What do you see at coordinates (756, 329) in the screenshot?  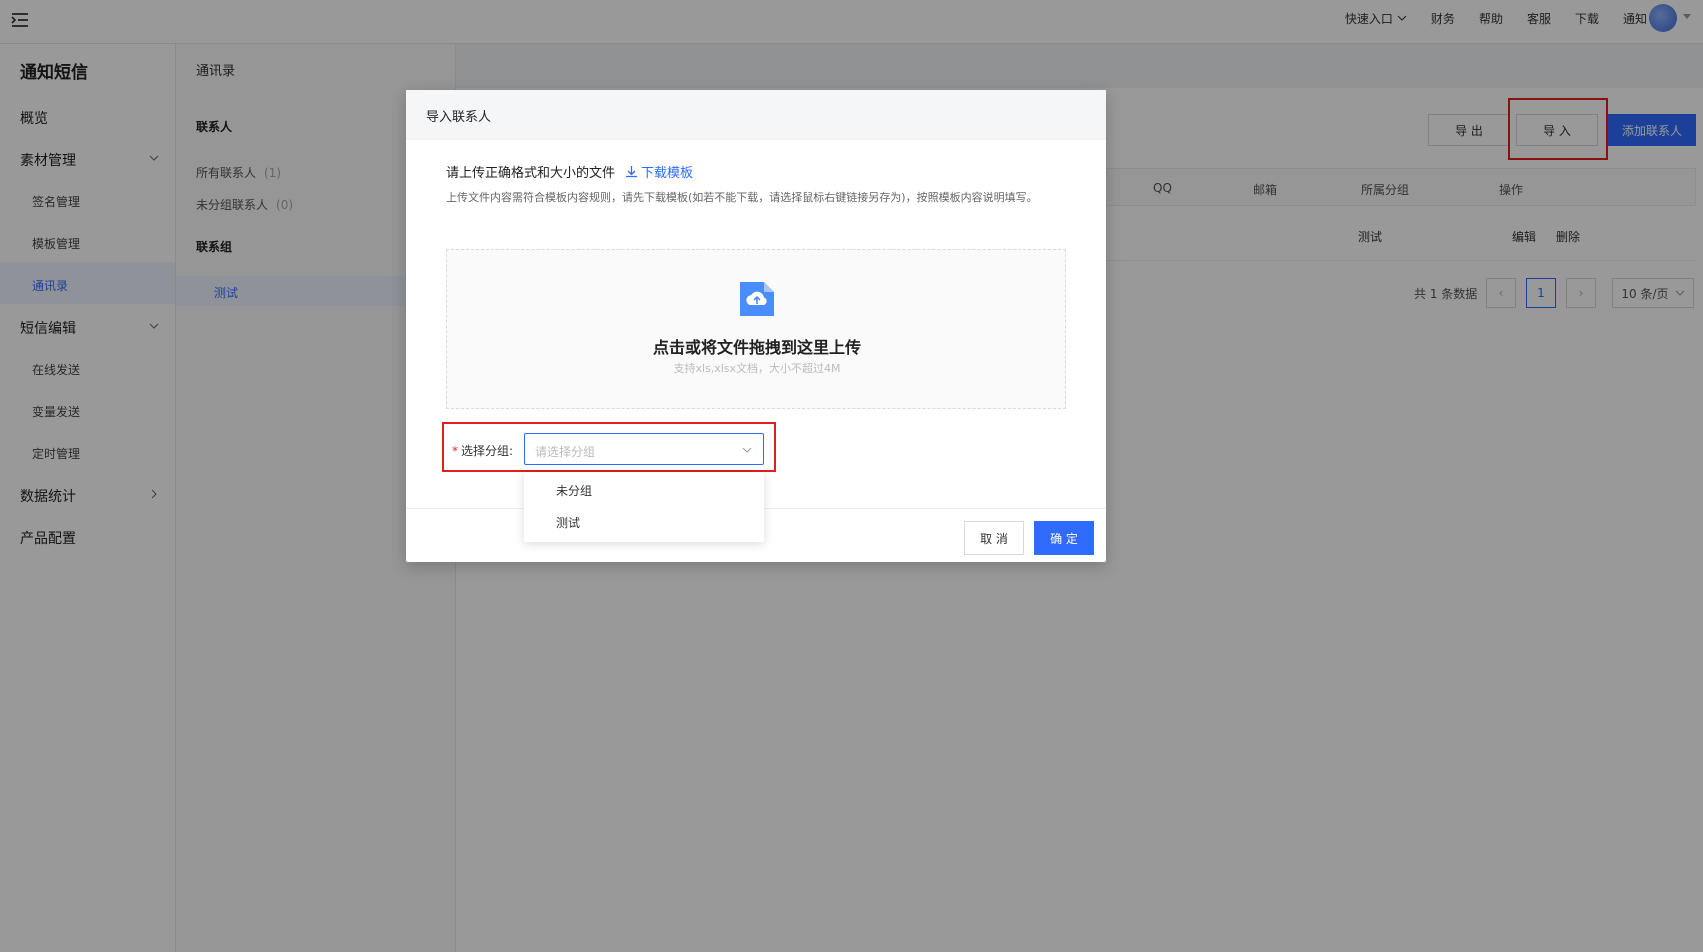 I see `upload-dropzone: 点击或将文件拖拽到这里上传 支持xls,xlsx文档，大小不超过4M` at bounding box center [756, 329].